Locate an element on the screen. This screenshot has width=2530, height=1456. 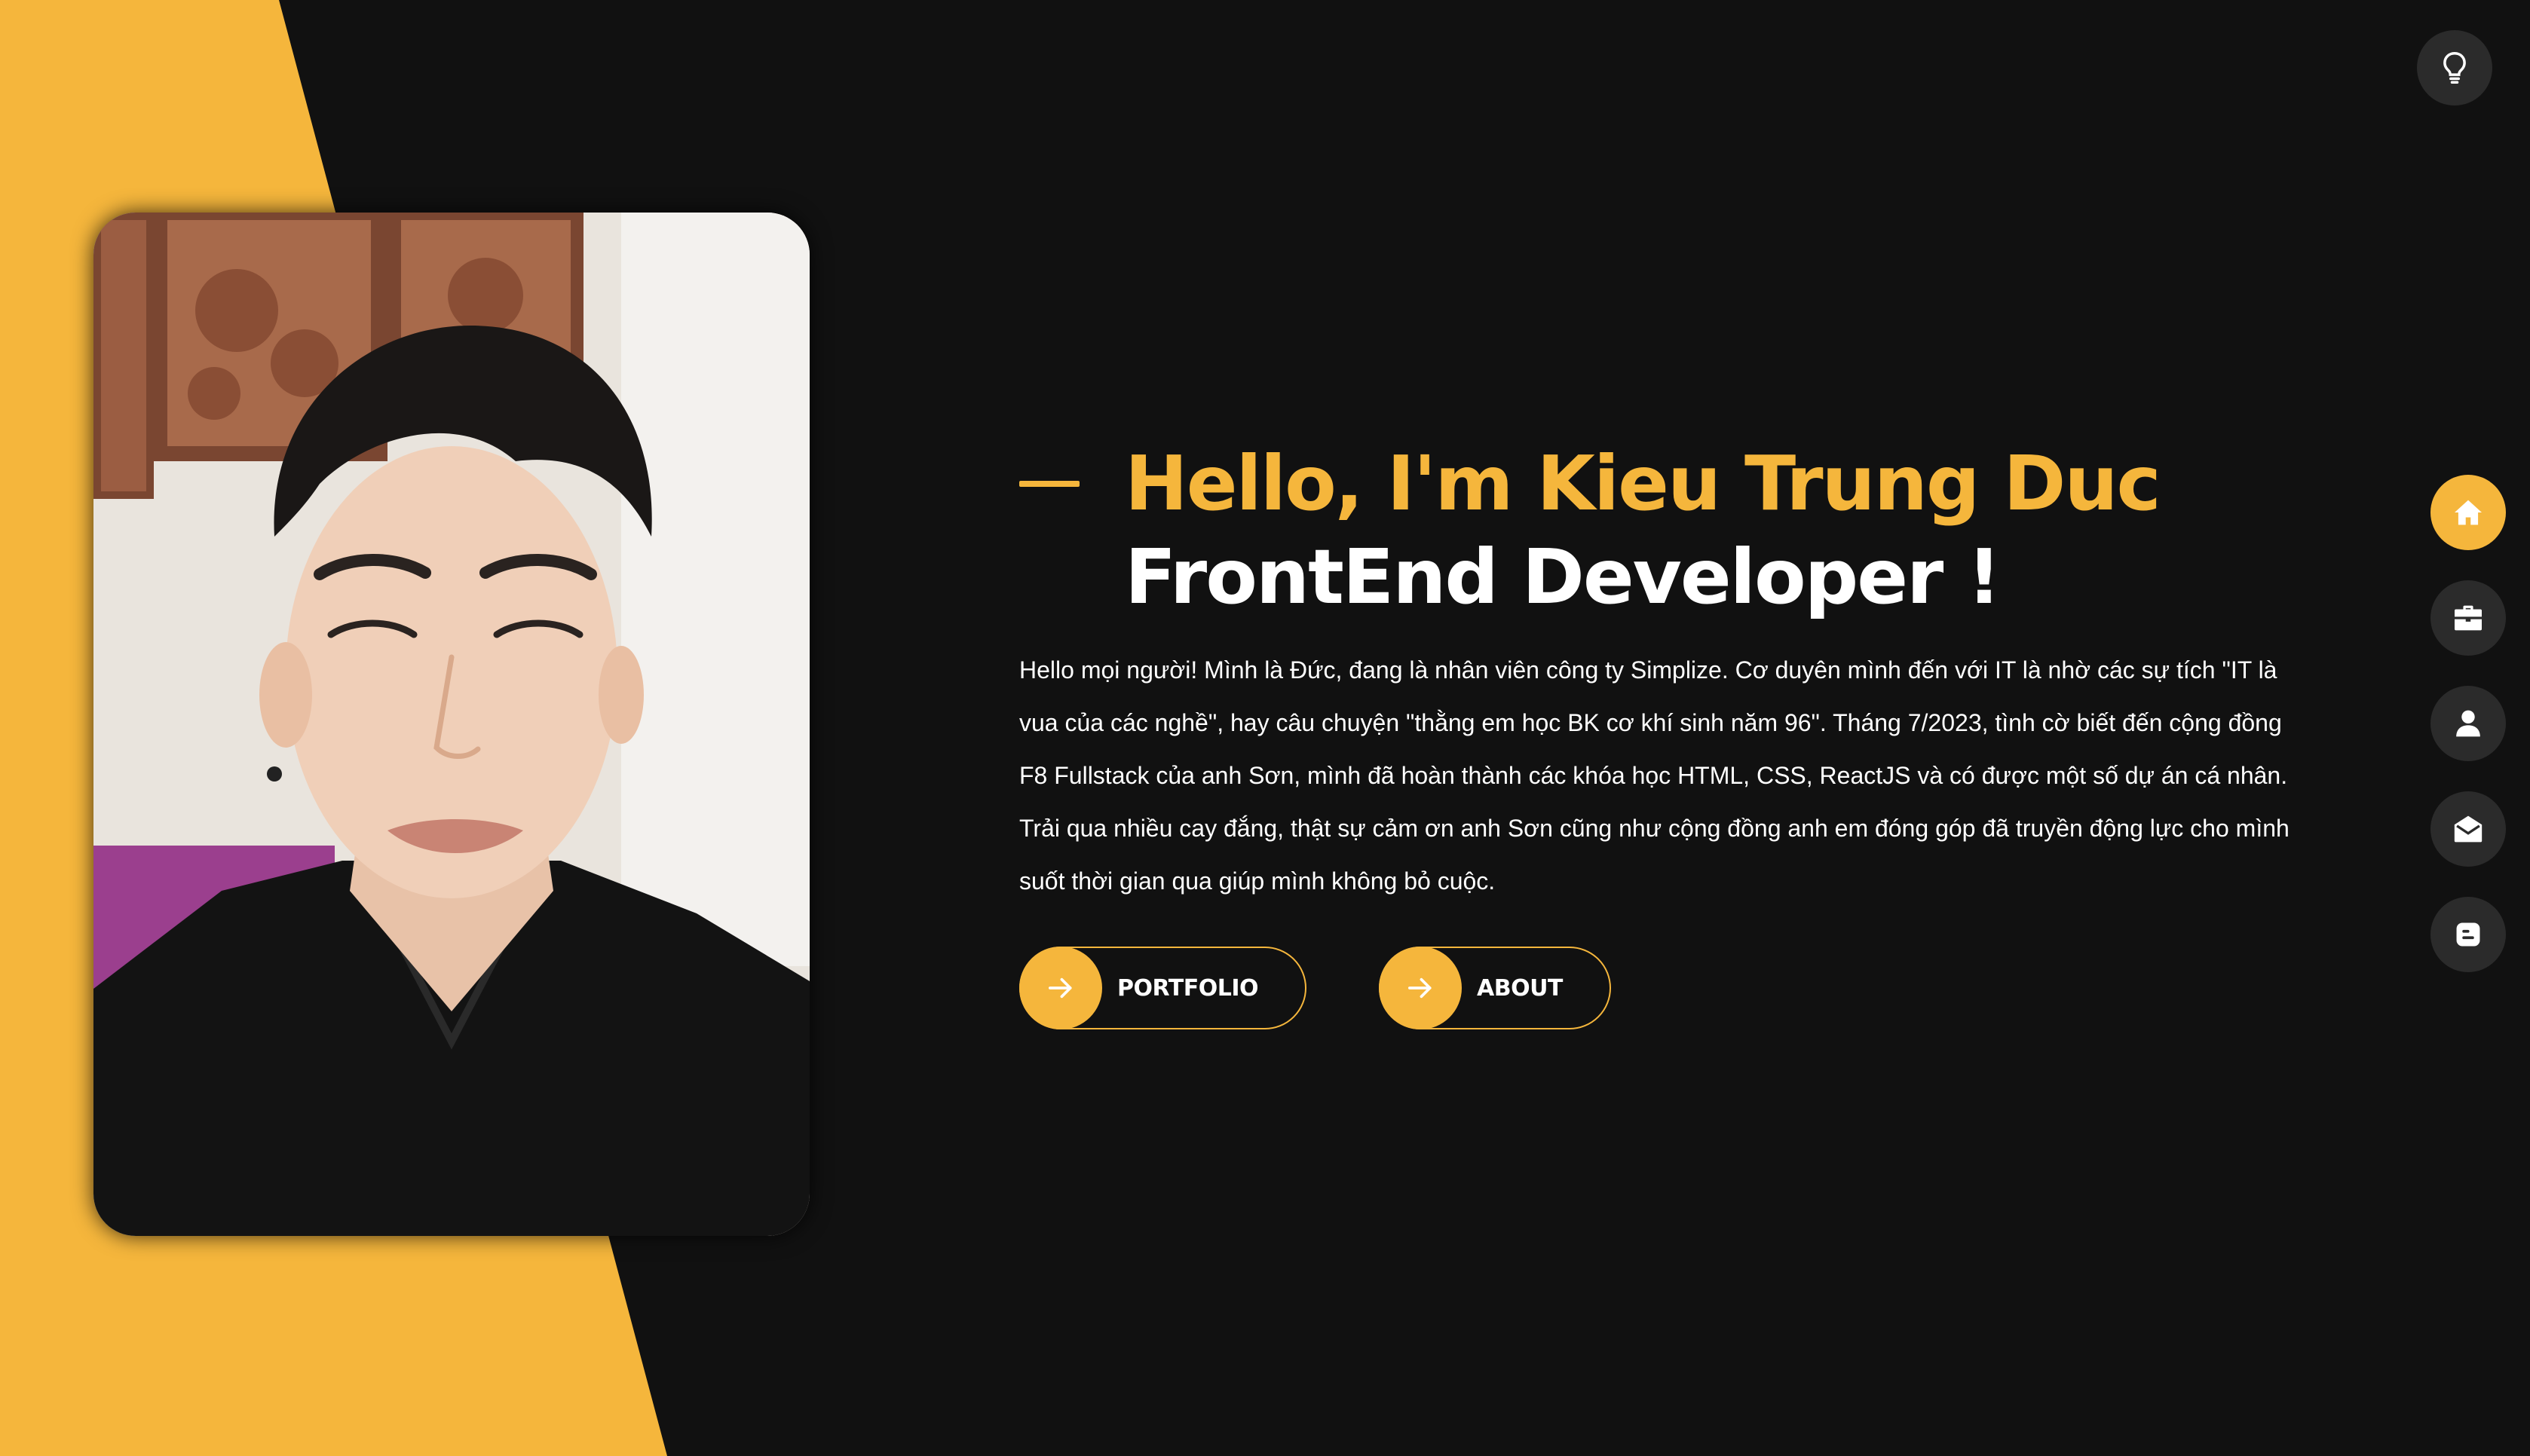
portfolio-arrow-badge is located at coordinates (1060, 988).